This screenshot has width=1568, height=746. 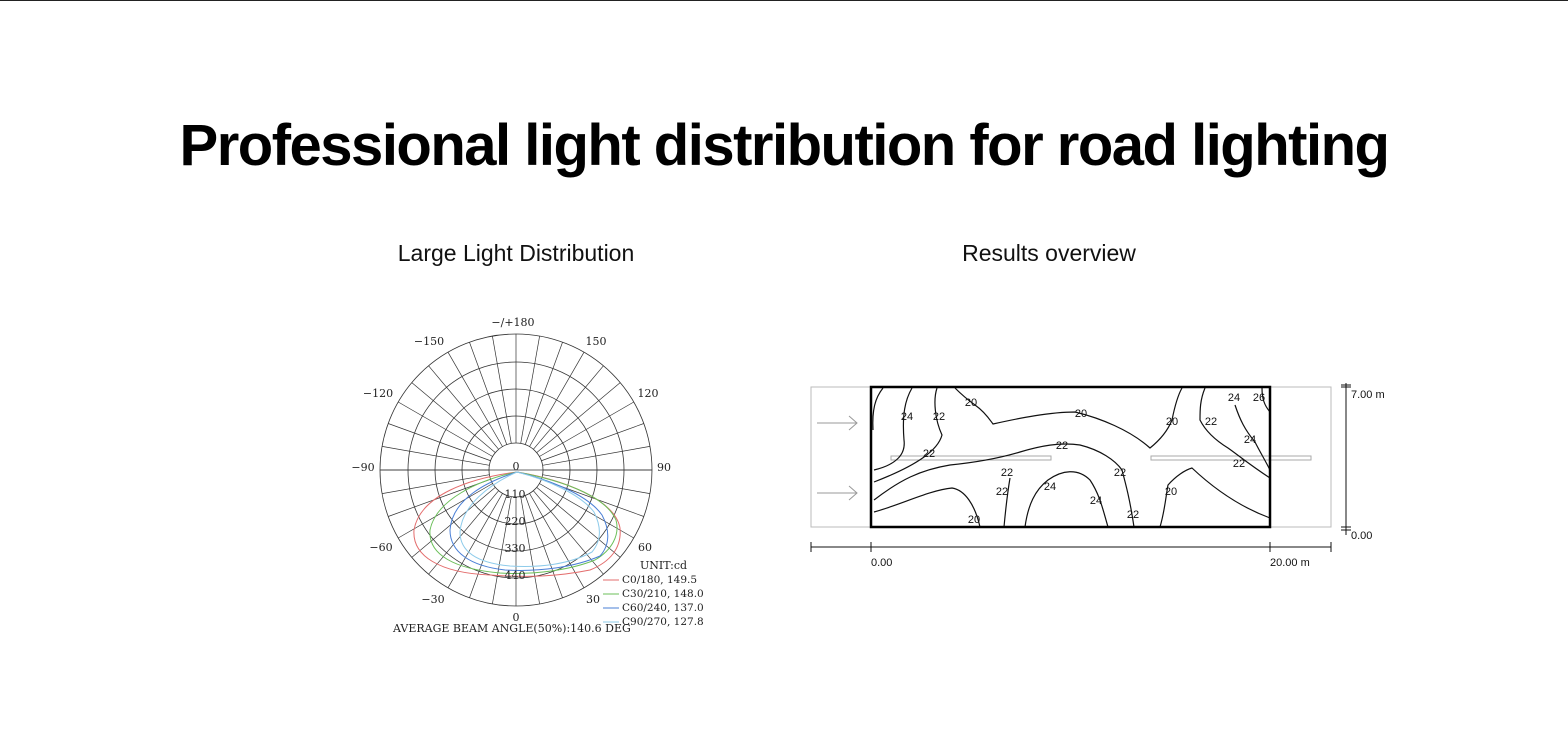 I want to click on angle-label-bottom-right: 30, so click(x=593, y=599).